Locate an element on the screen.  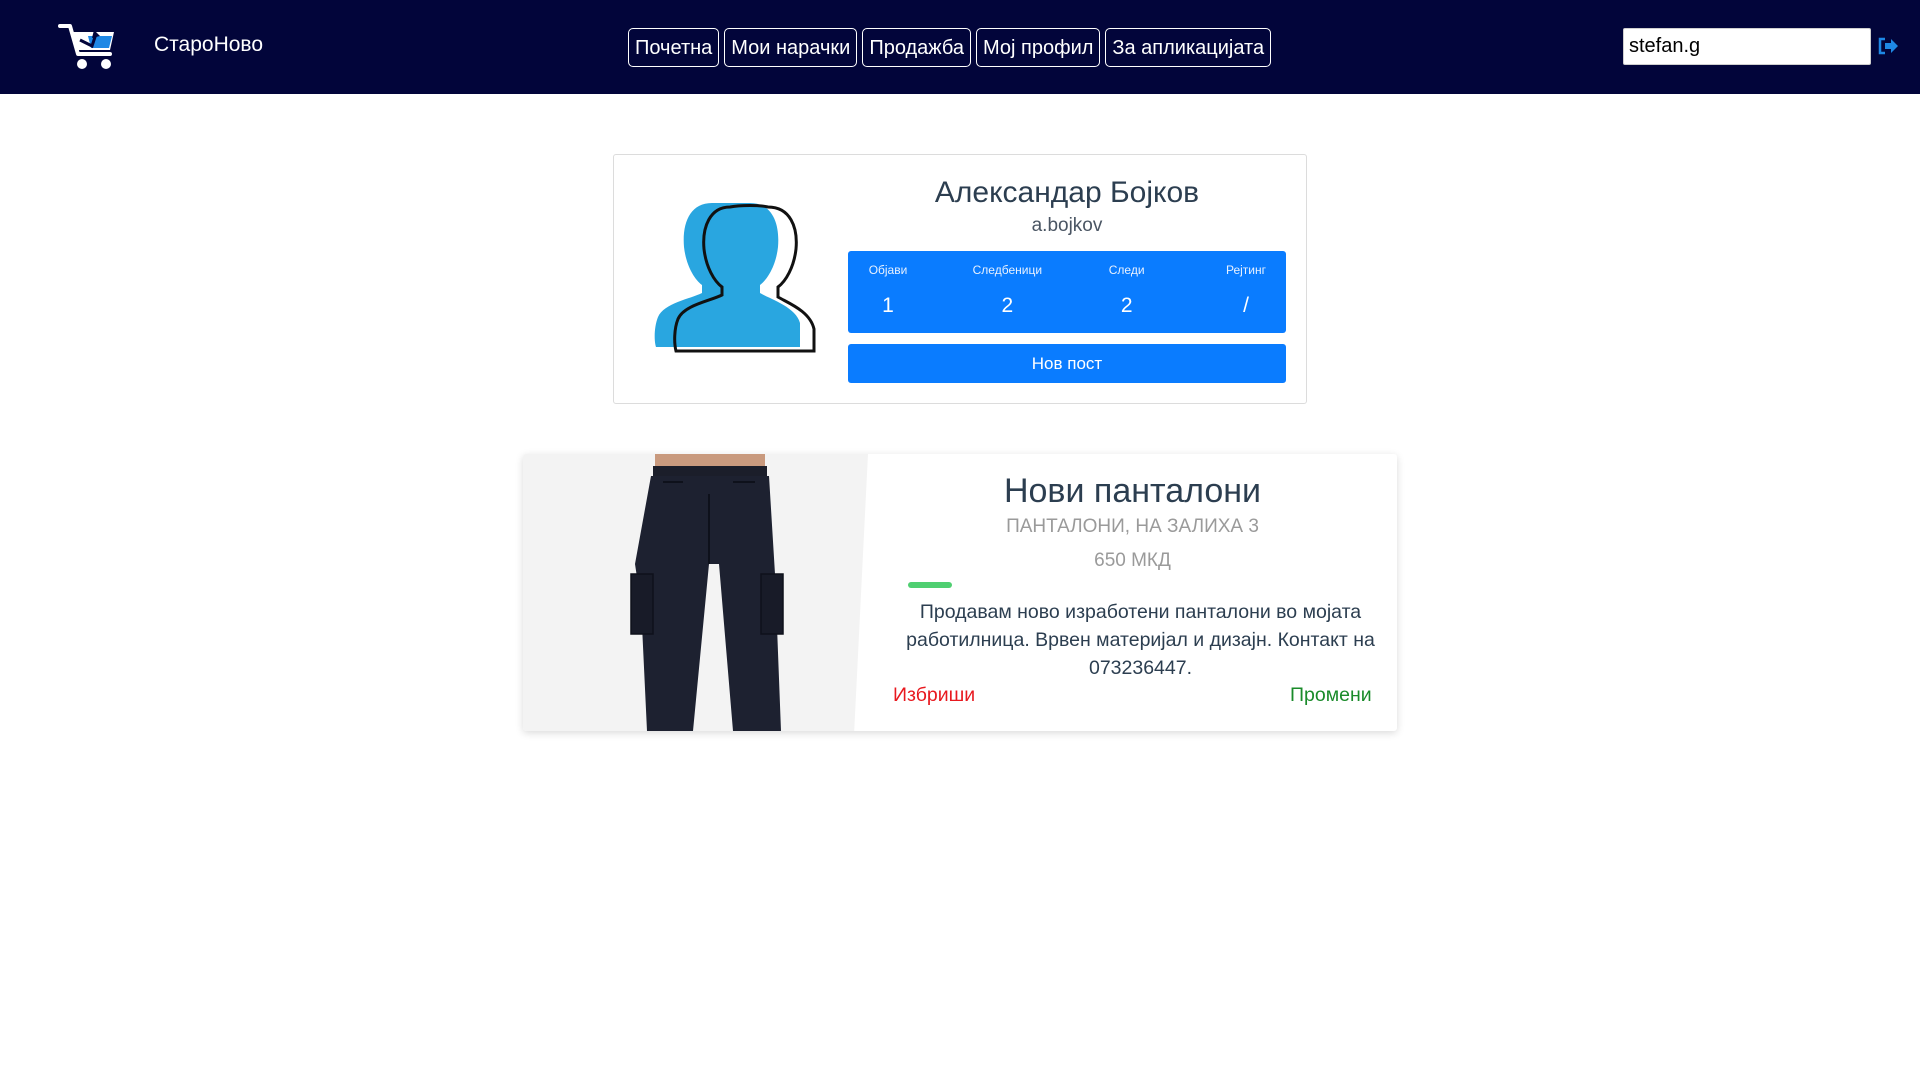
new-post-button: Нов пост is located at coordinates (1067, 363).